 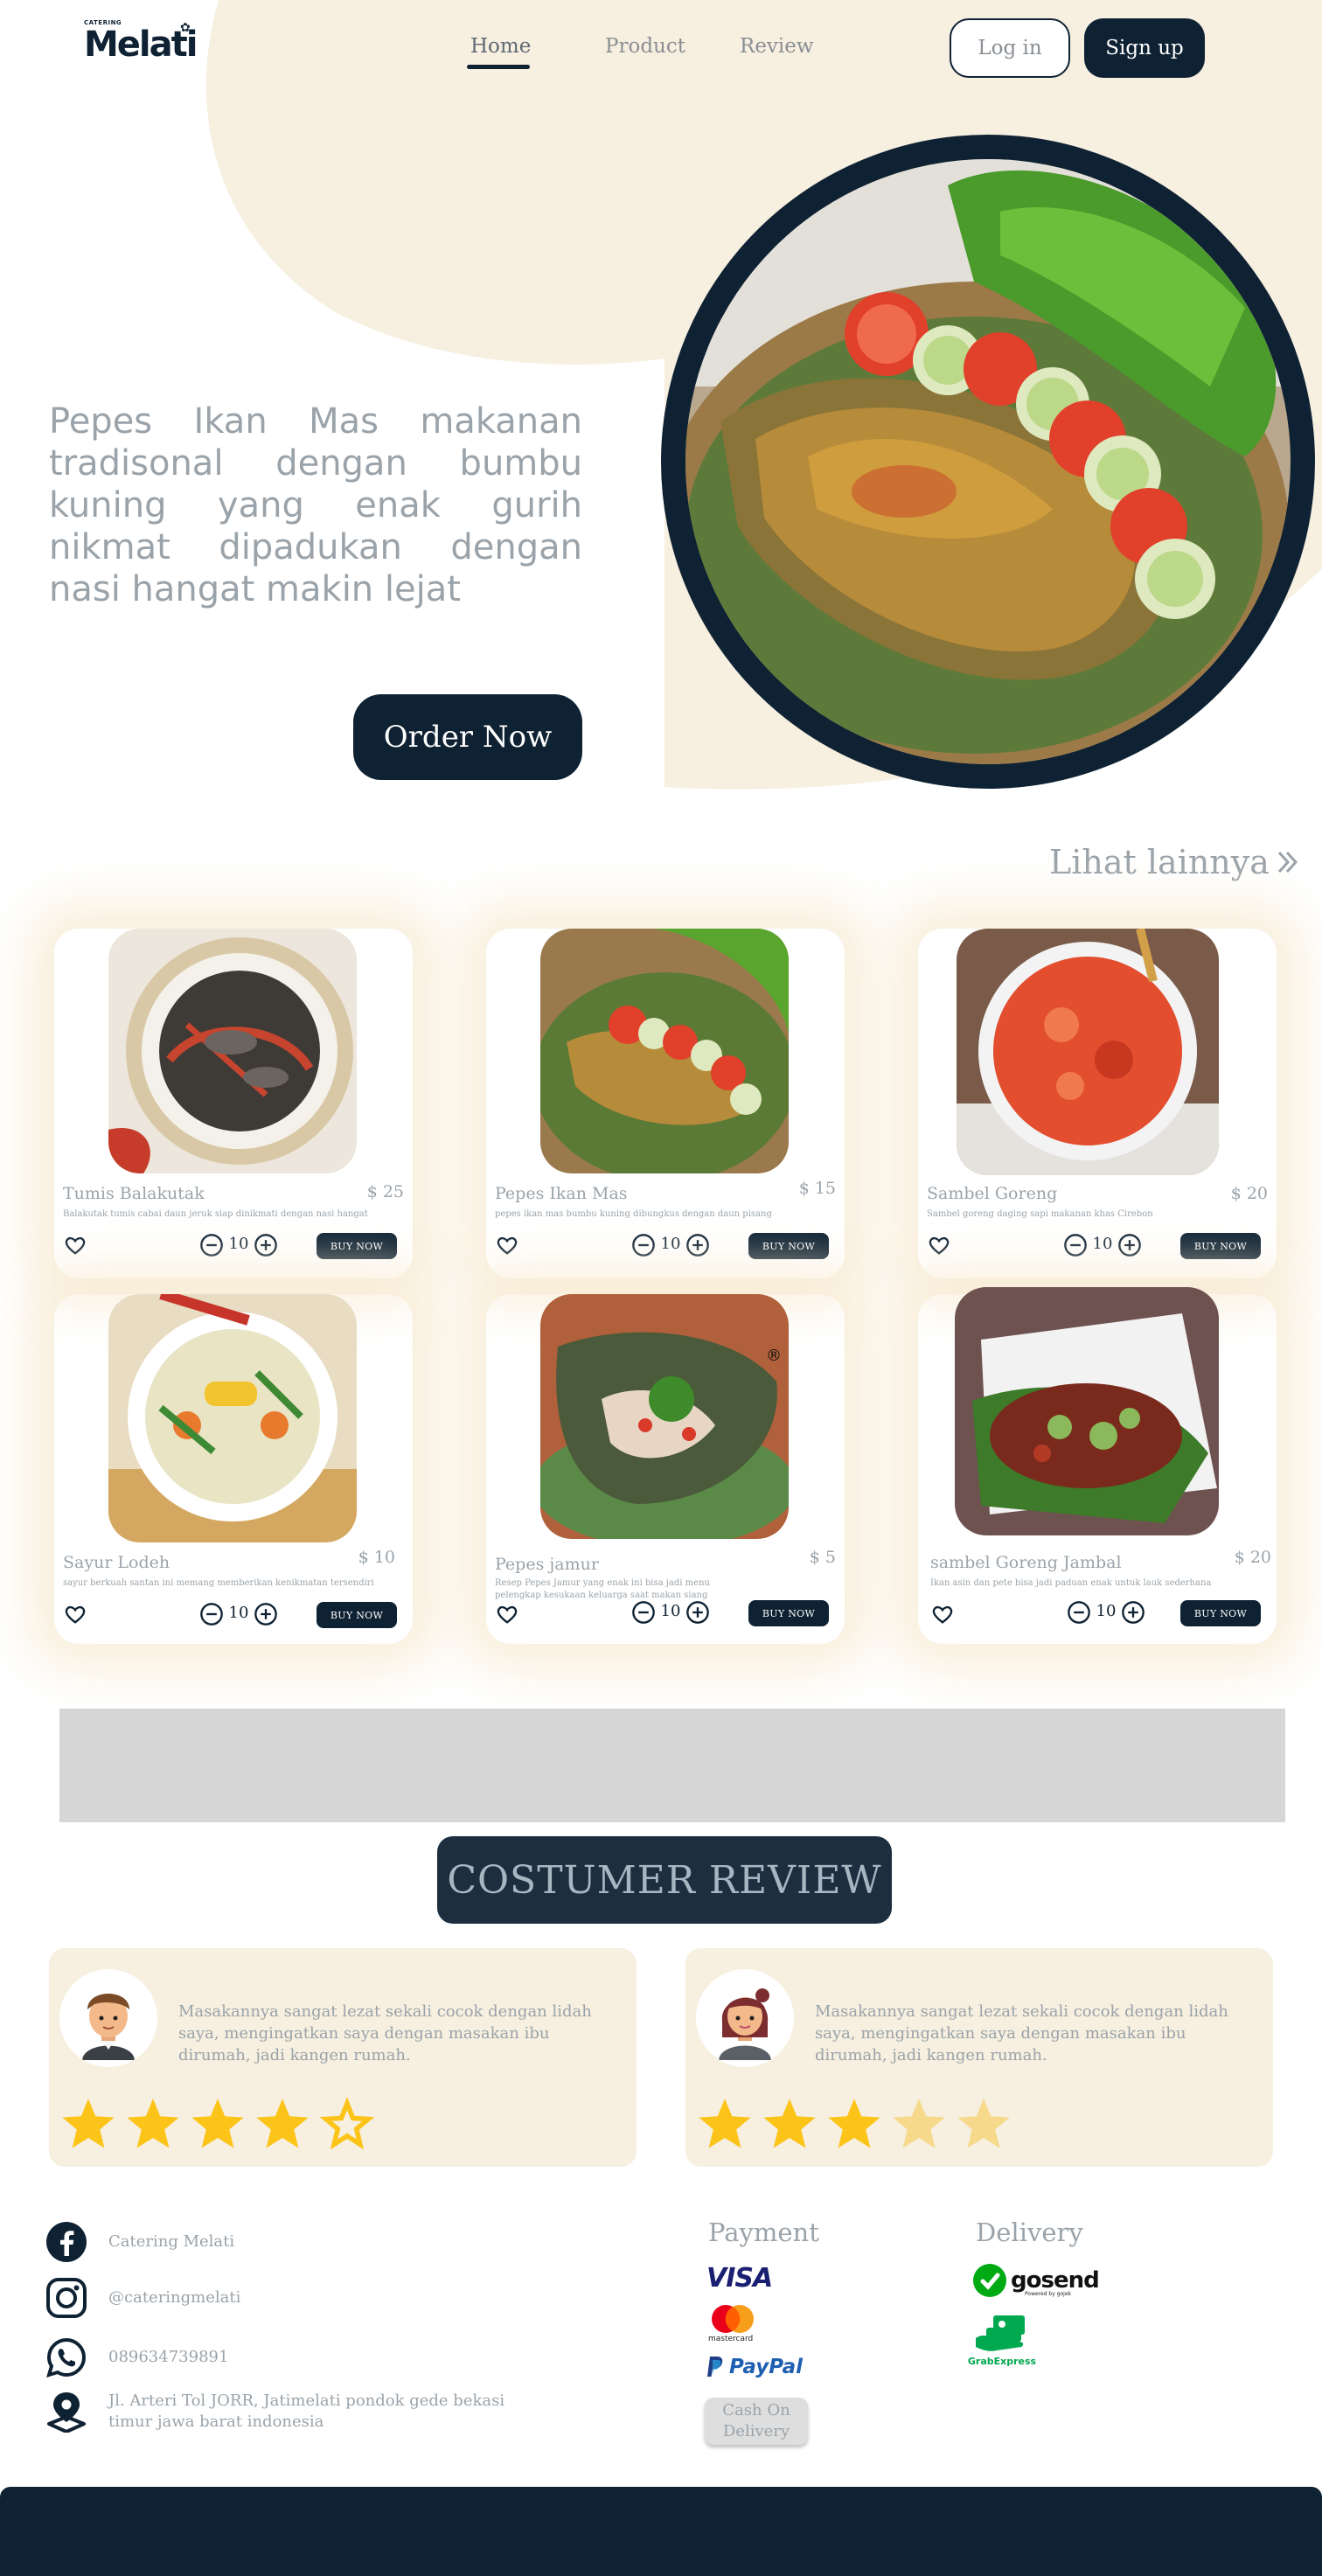 What do you see at coordinates (108, 2018) in the screenshot?
I see `male-avatar` at bounding box center [108, 2018].